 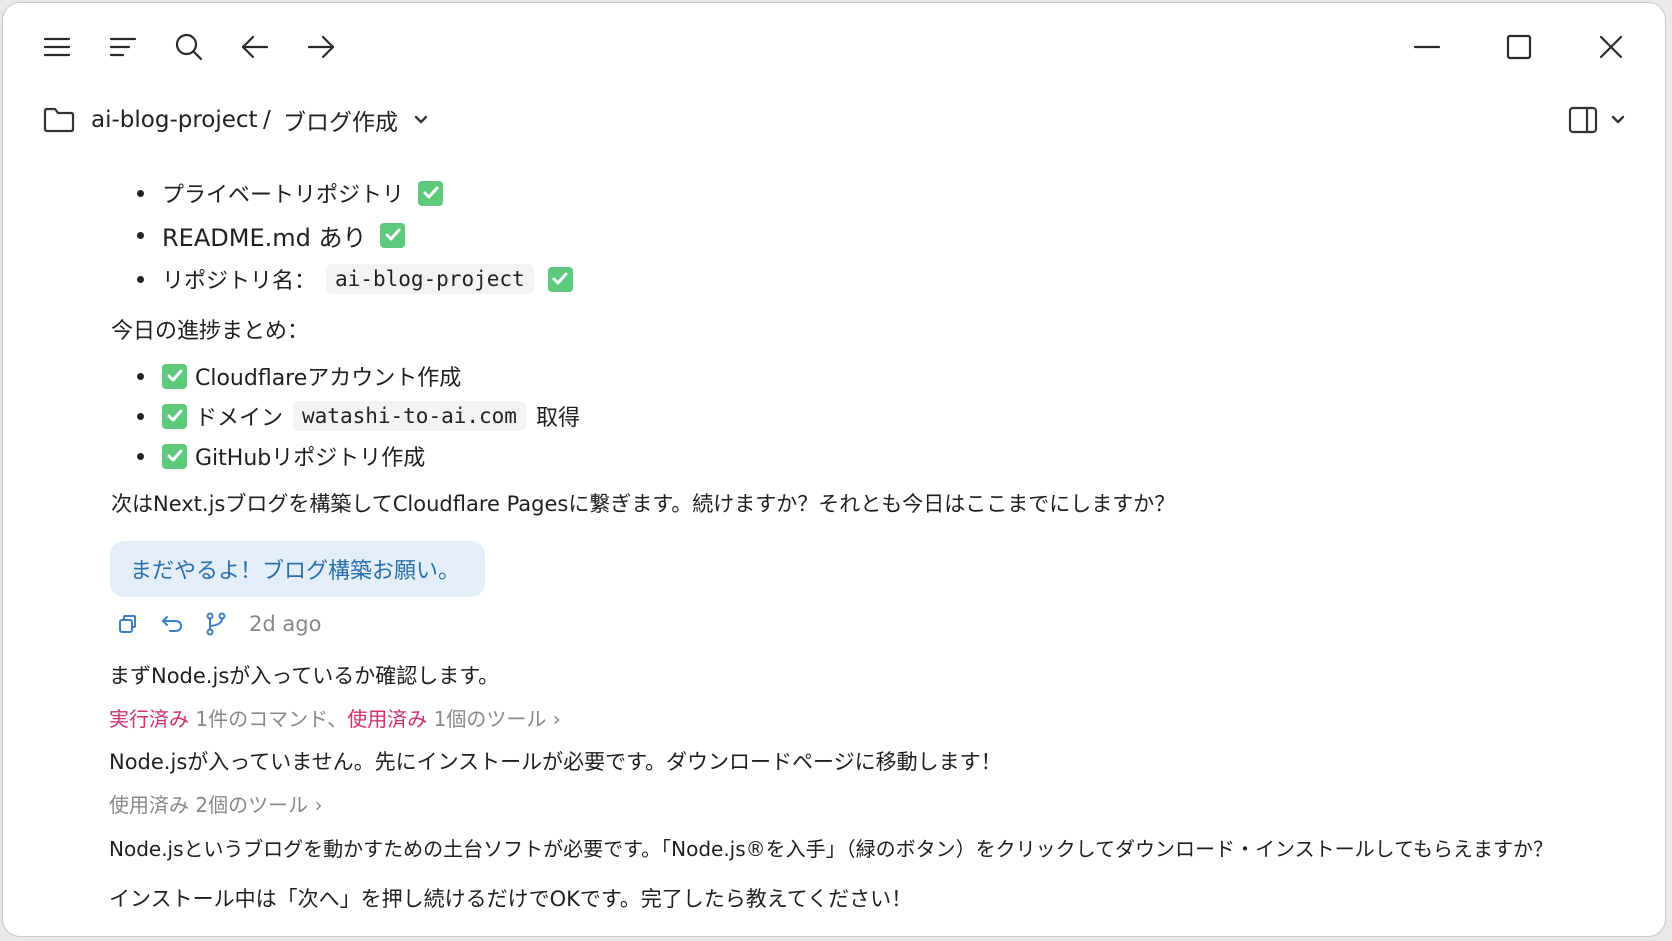 What do you see at coordinates (328, 378) in the screenshot?
I see `list-item-text: Cloudflareアカウント作成` at bounding box center [328, 378].